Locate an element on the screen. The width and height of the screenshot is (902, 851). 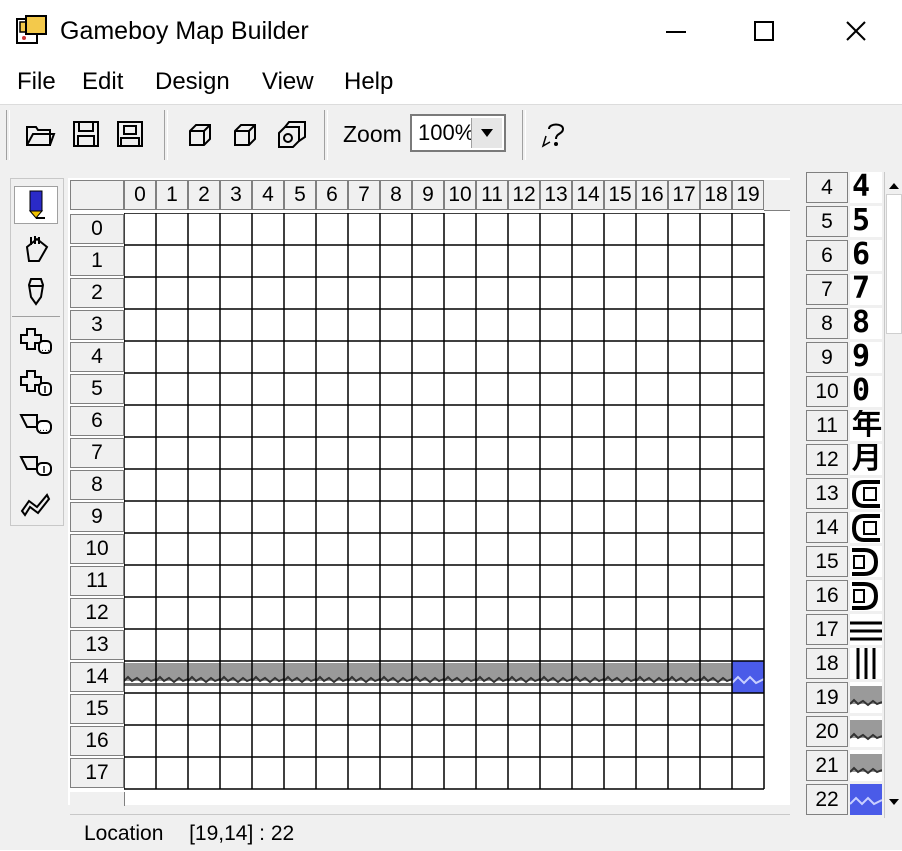
column-header: 15 is located at coordinates (620, 195).